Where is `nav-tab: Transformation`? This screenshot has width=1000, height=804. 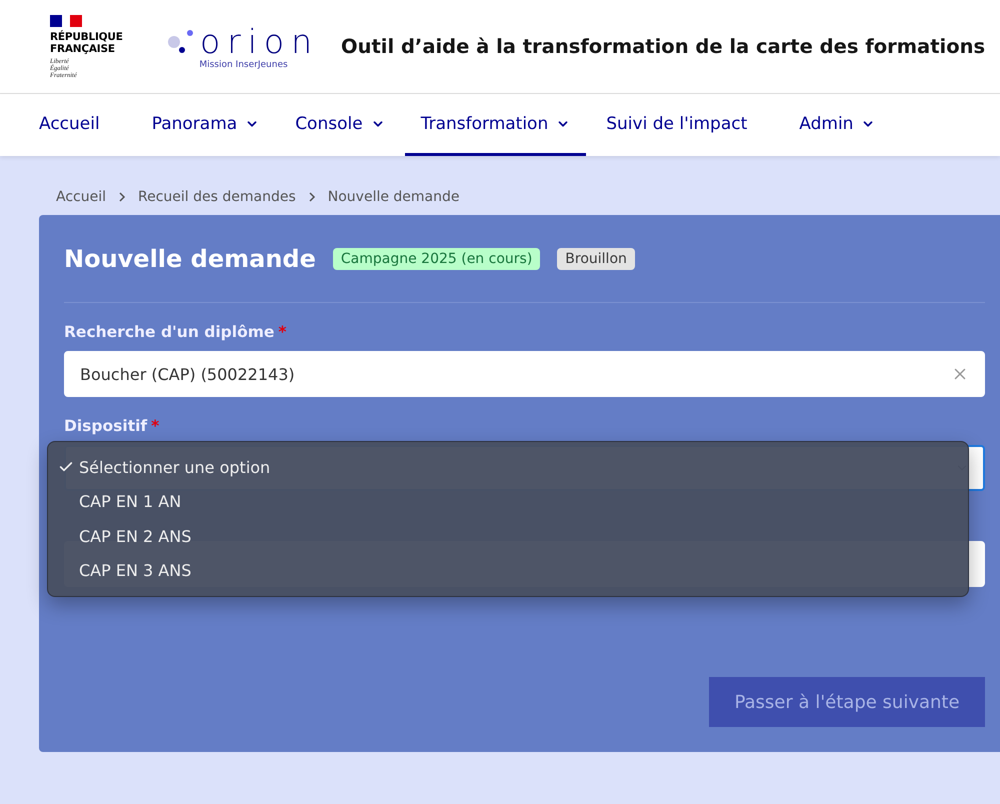
nav-tab: Transformation is located at coordinates (495, 125).